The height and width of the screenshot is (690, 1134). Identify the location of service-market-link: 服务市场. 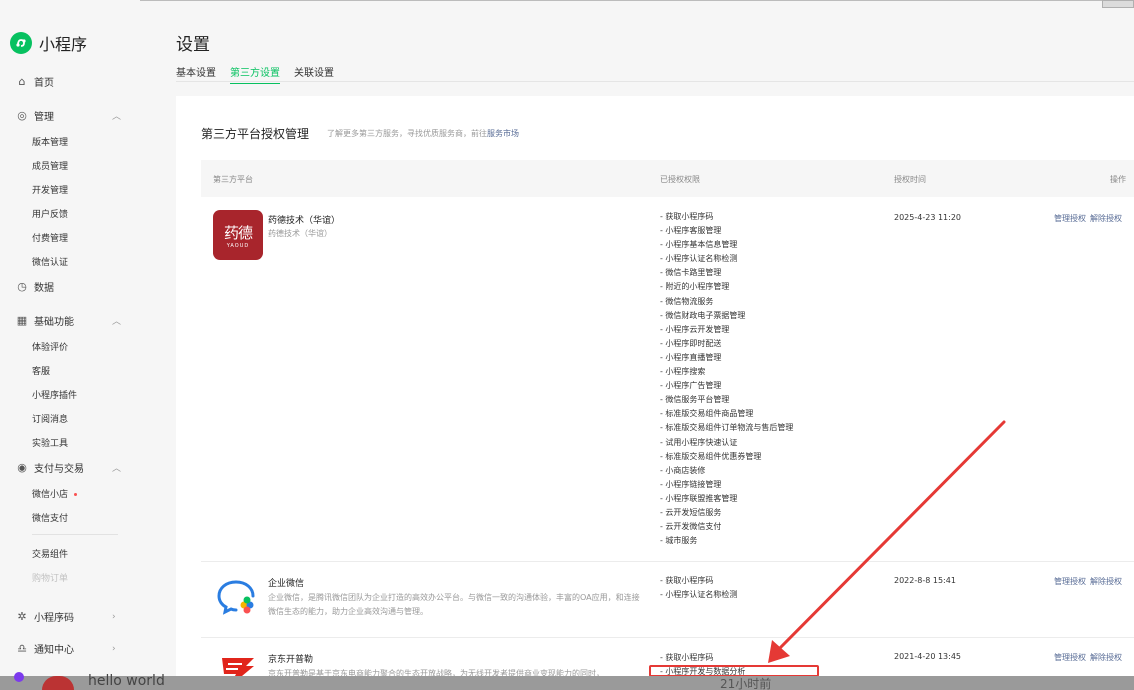
(503, 133).